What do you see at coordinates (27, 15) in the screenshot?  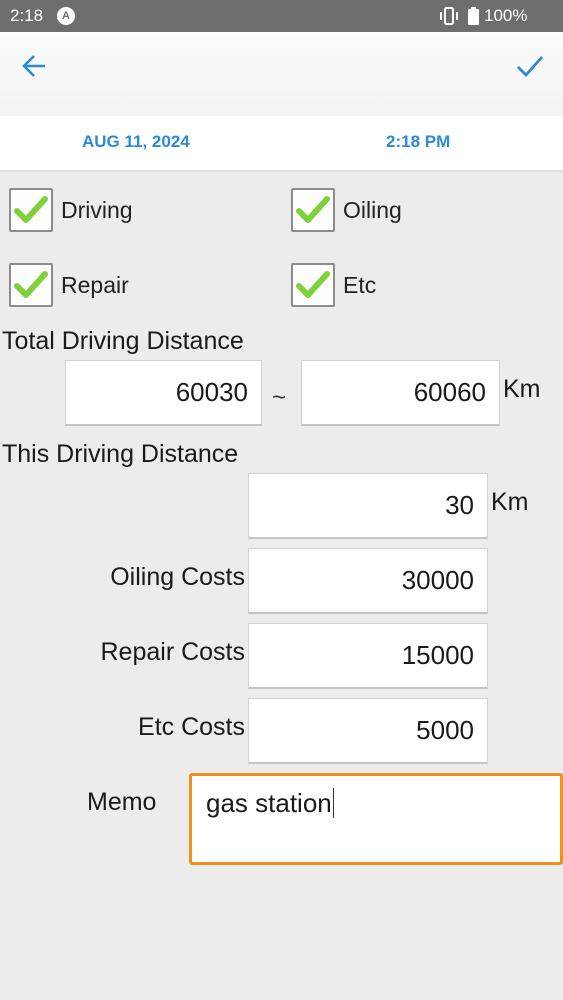 I see `status-time: 2:18` at bounding box center [27, 15].